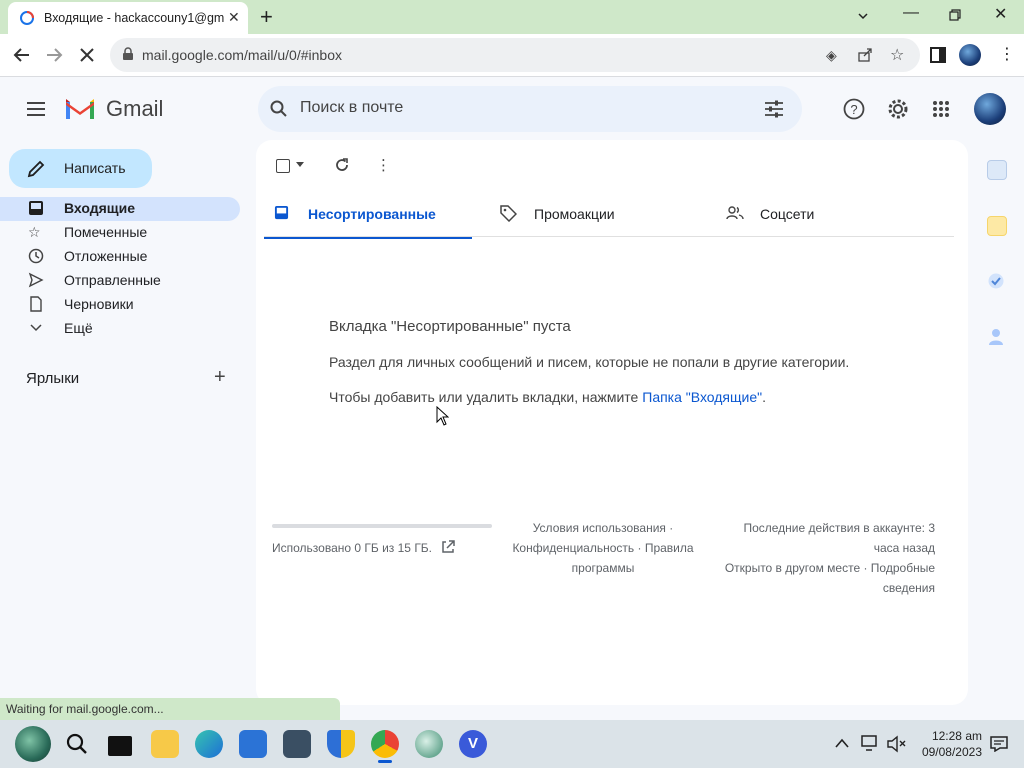 Image resolution: width=1024 pixels, height=768 pixels. I want to click on edge-browser-icon, so click(209, 744).